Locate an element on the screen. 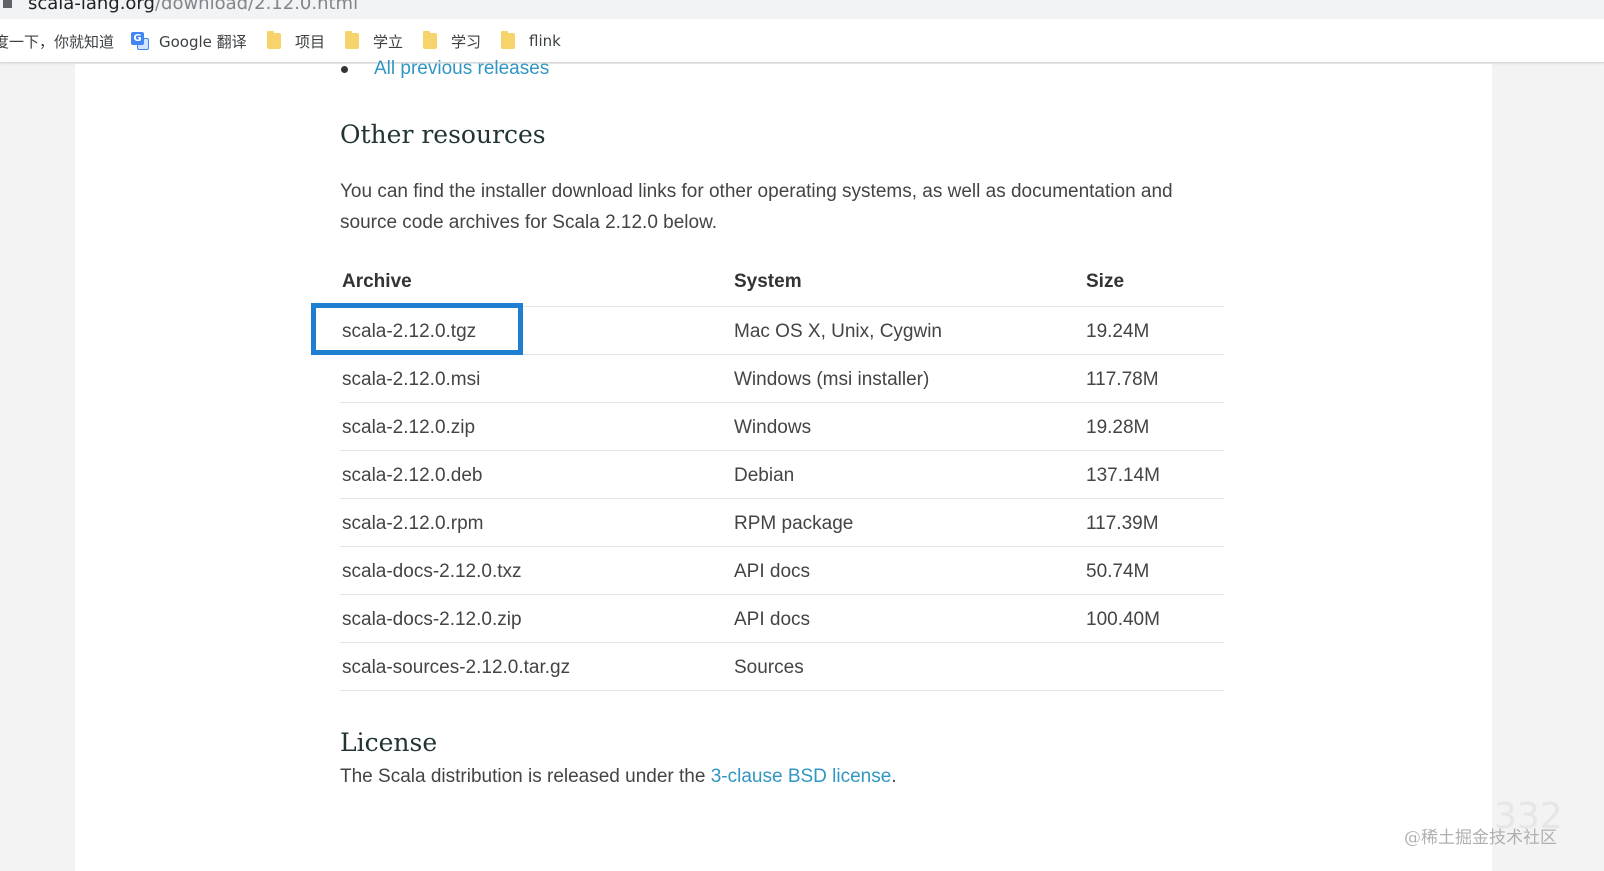 Image resolution: width=1604 pixels, height=871 pixels. table-row: scala-2.12.0.rpm RPM package 117.39M is located at coordinates (782, 523).